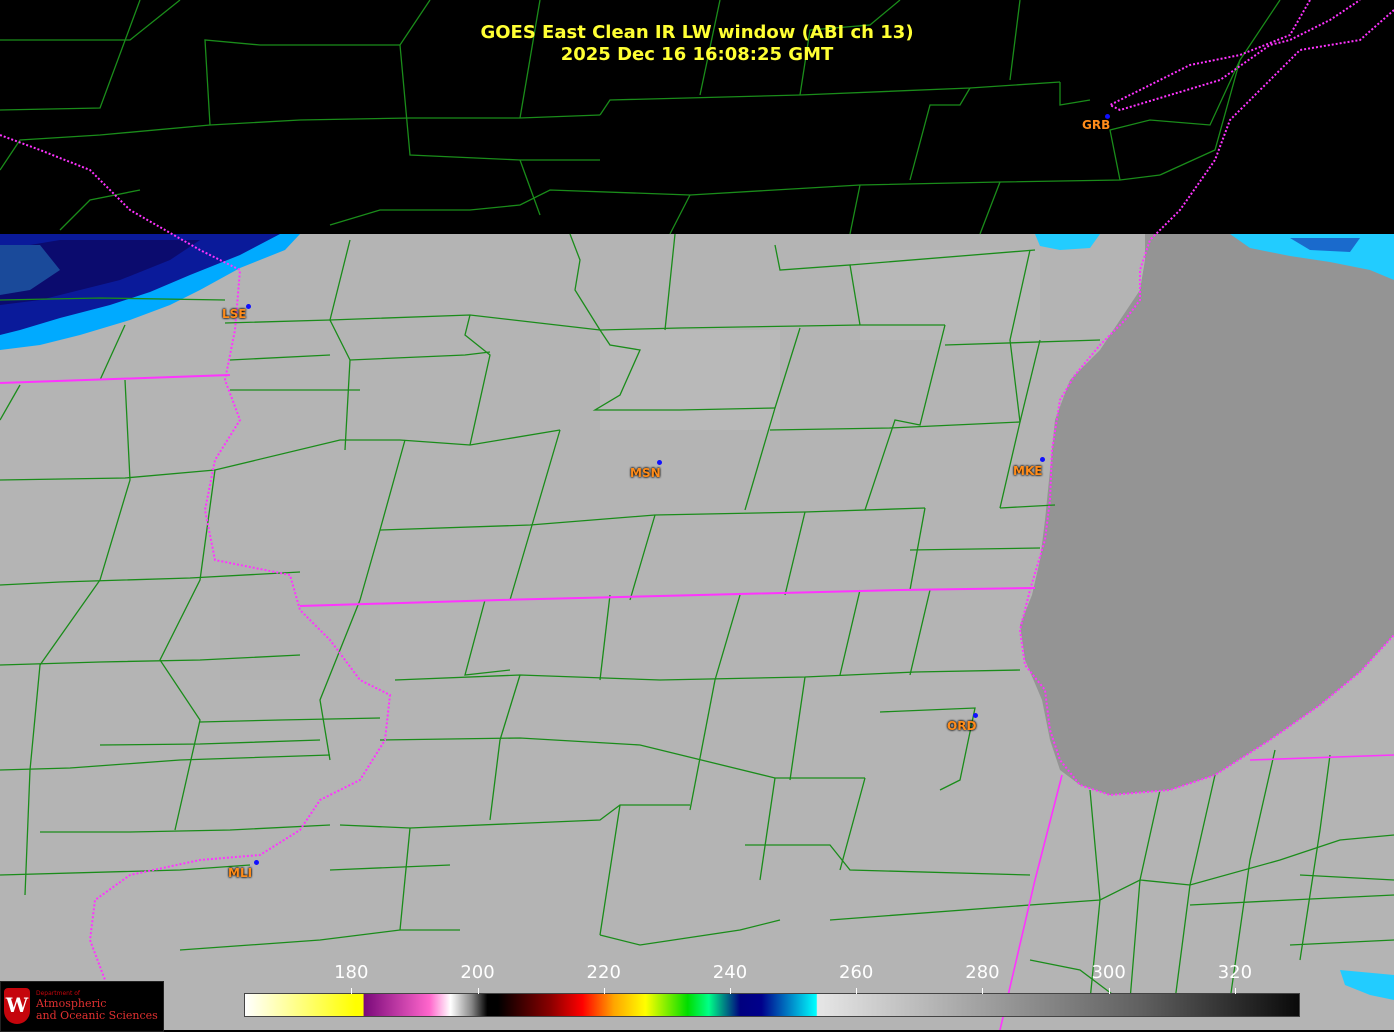 This screenshot has width=1394, height=1032. What do you see at coordinates (17, 1006) in the screenshot?
I see `uw-shield-icon: W` at bounding box center [17, 1006].